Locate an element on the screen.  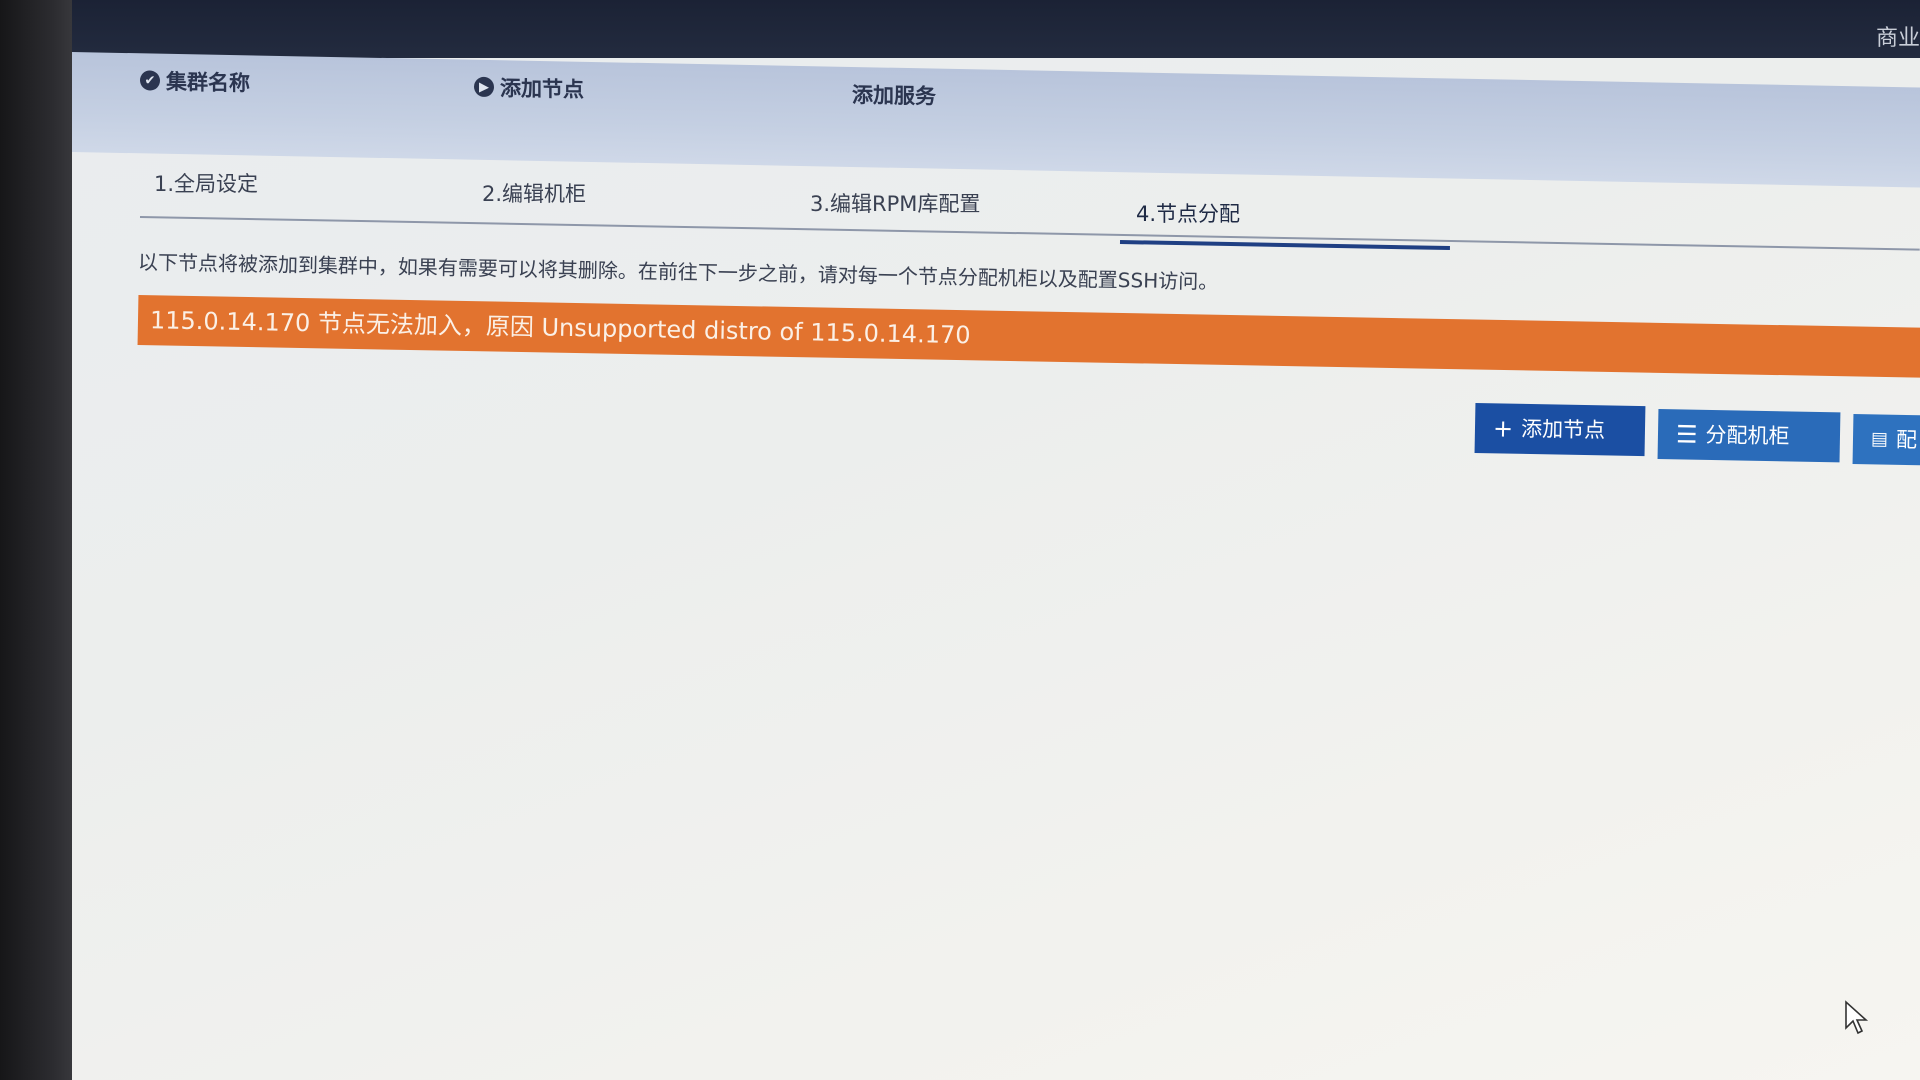
assign-rack-button: ☰ 分配机柜 is located at coordinates (1749, 436).